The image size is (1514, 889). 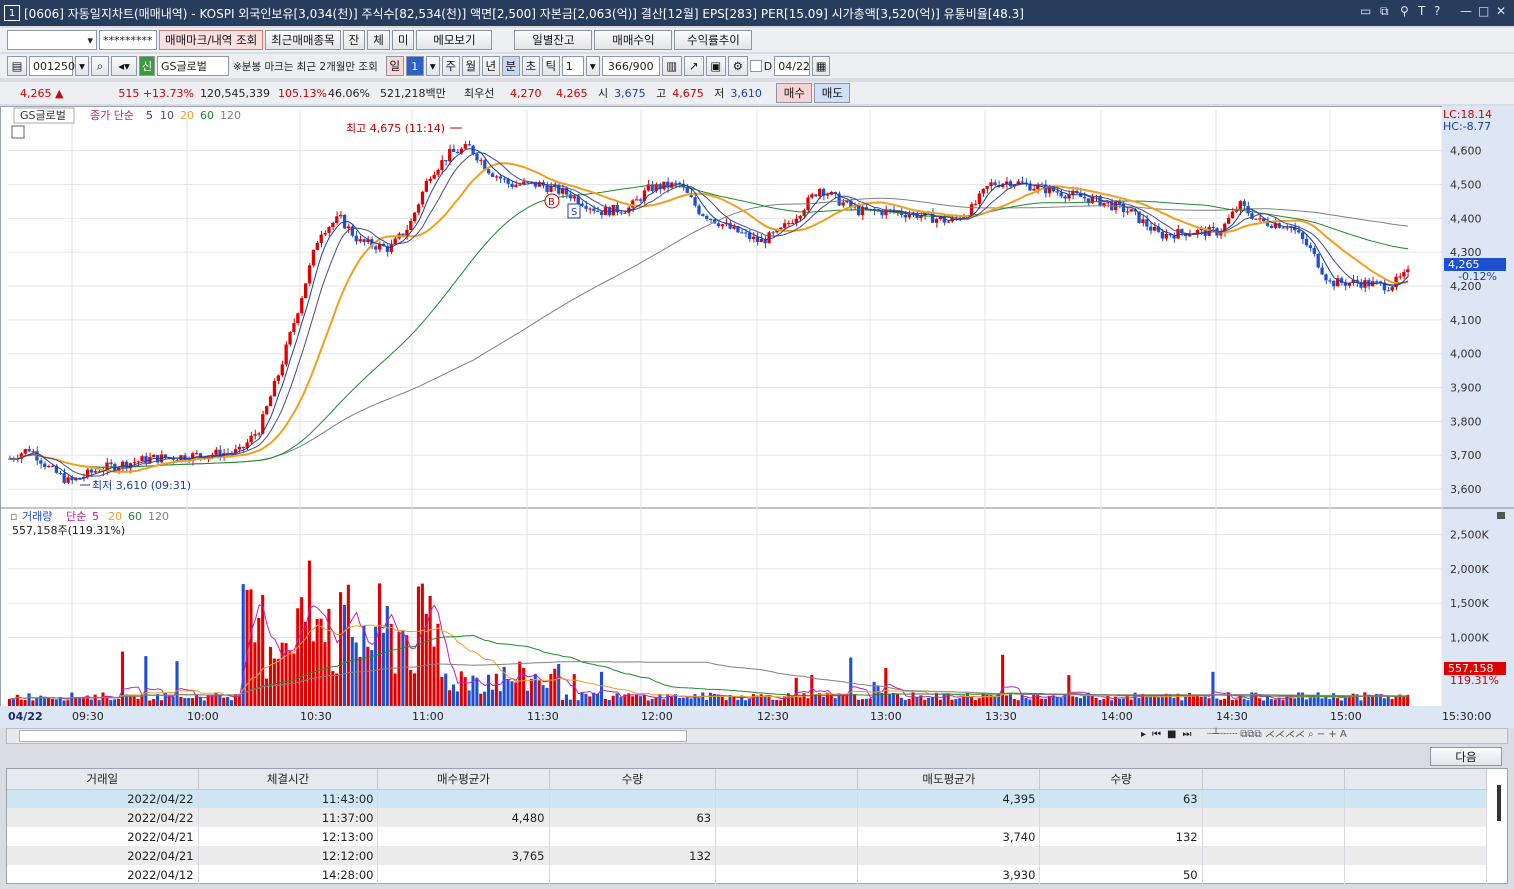 I want to click on table-row: 2022/04/22 11:37:00 4,480 63, so click(x=747, y=817).